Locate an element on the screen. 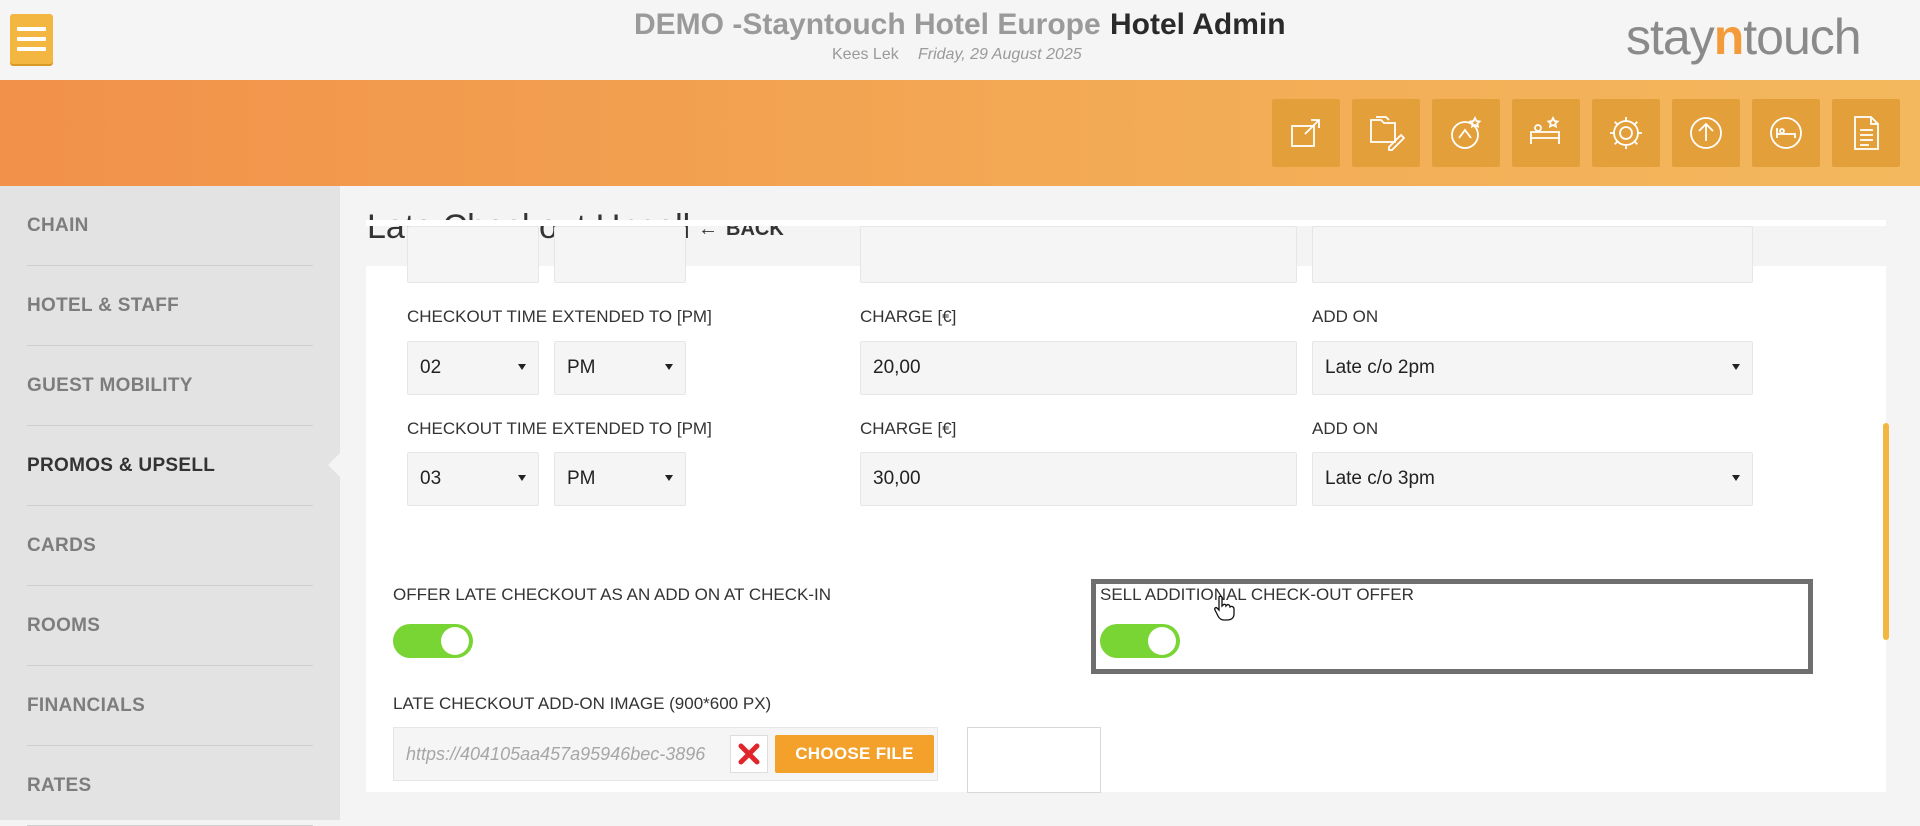 This screenshot has height=826, width=1920. hand-cursor-icon is located at coordinates (1224, 608).